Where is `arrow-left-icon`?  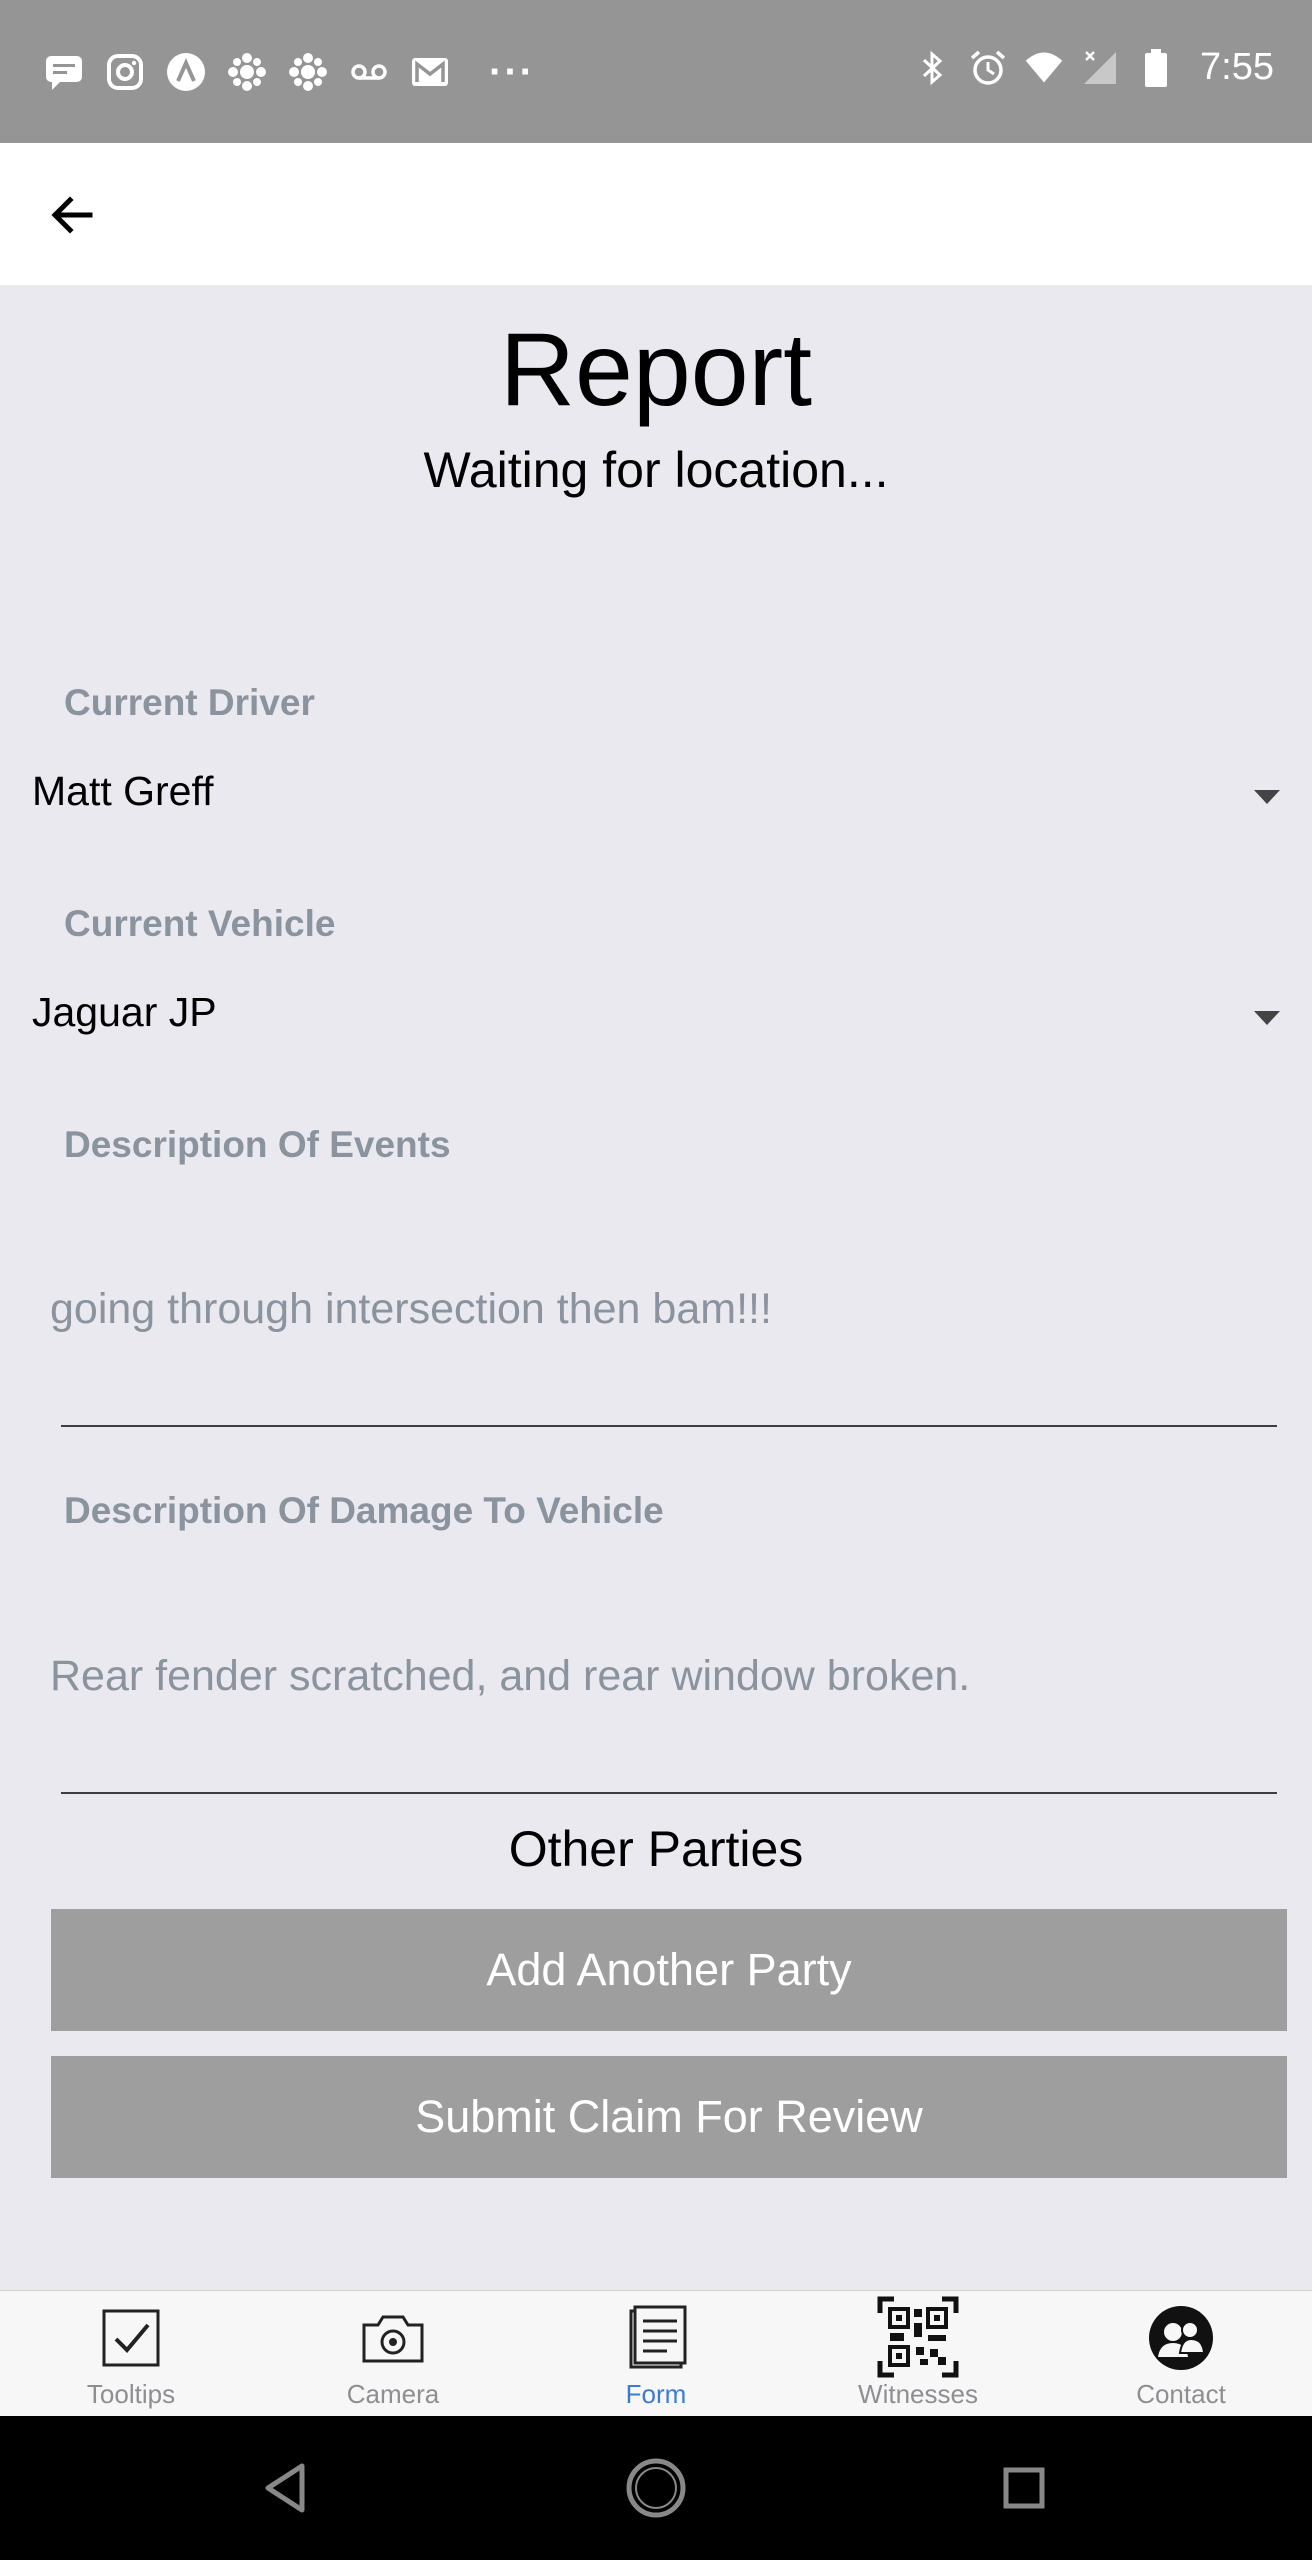 arrow-left-icon is located at coordinates (72, 215).